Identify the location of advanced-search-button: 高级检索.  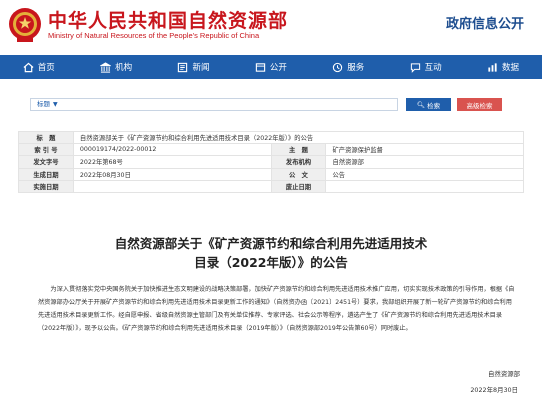
(479, 104).